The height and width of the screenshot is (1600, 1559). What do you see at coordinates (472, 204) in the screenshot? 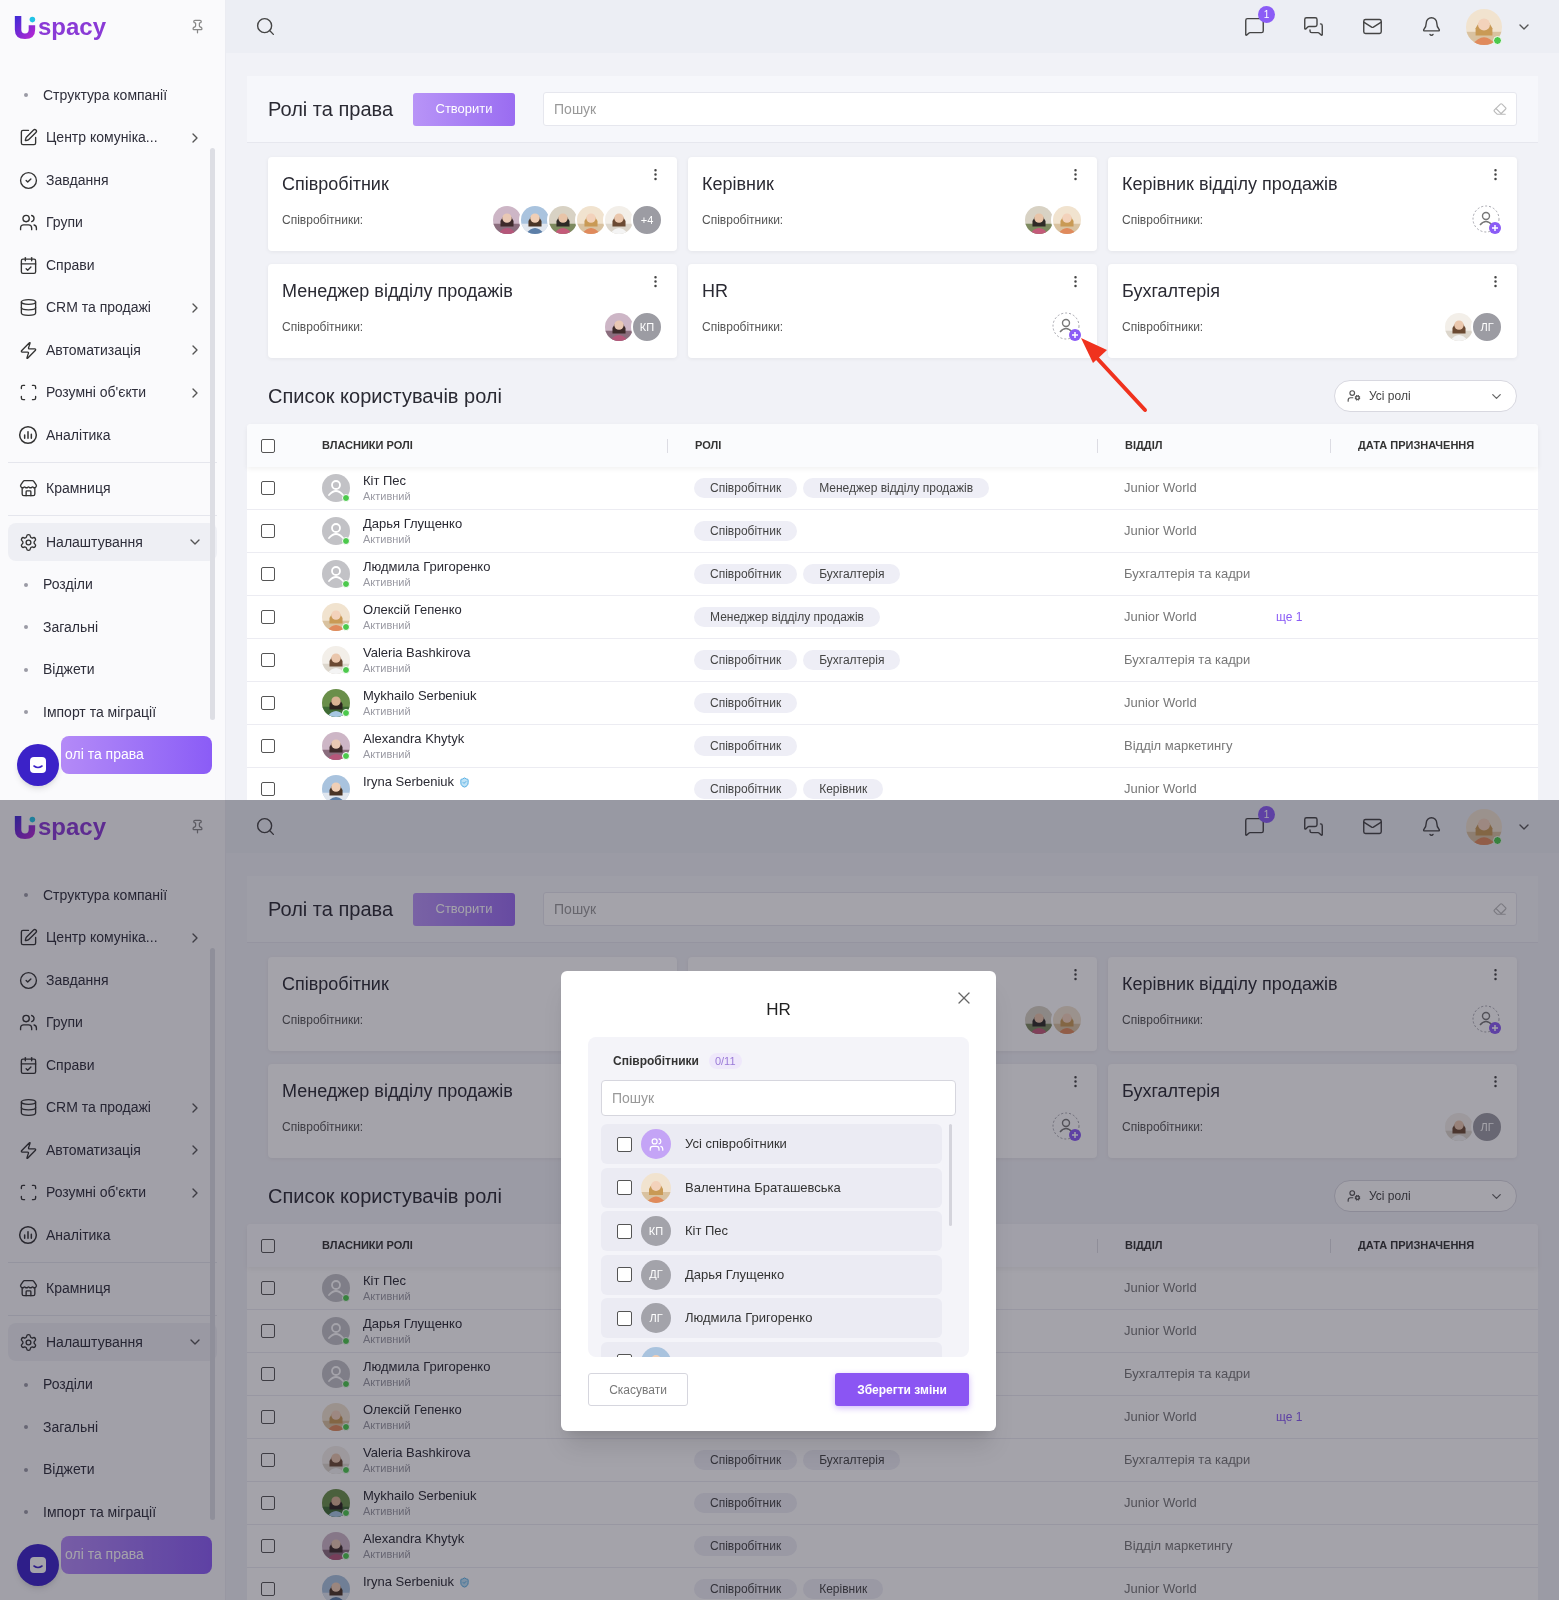
I see `role-card: Співробітник Співробітники: +4` at bounding box center [472, 204].